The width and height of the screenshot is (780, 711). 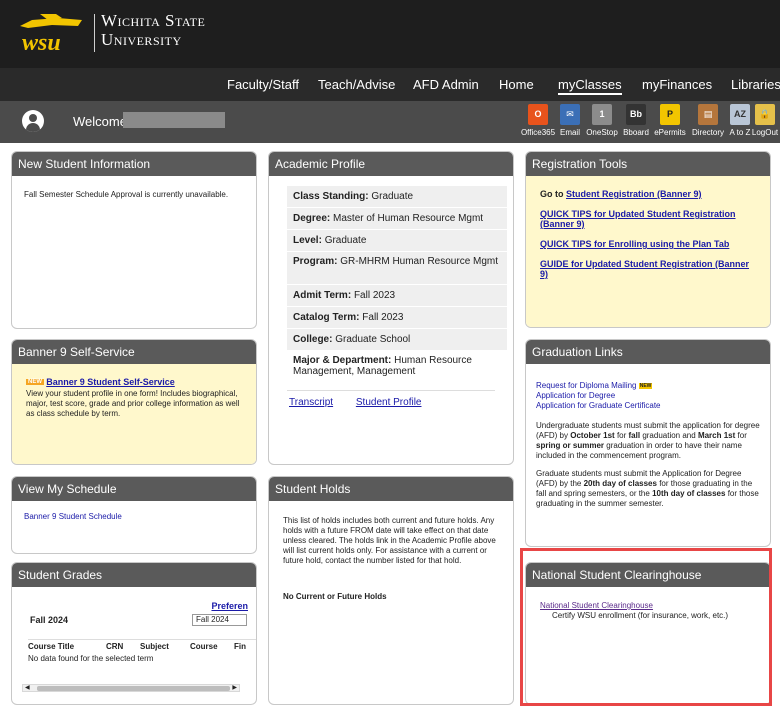 I want to click on panel-title: Student Grades, so click(x=134, y=575).